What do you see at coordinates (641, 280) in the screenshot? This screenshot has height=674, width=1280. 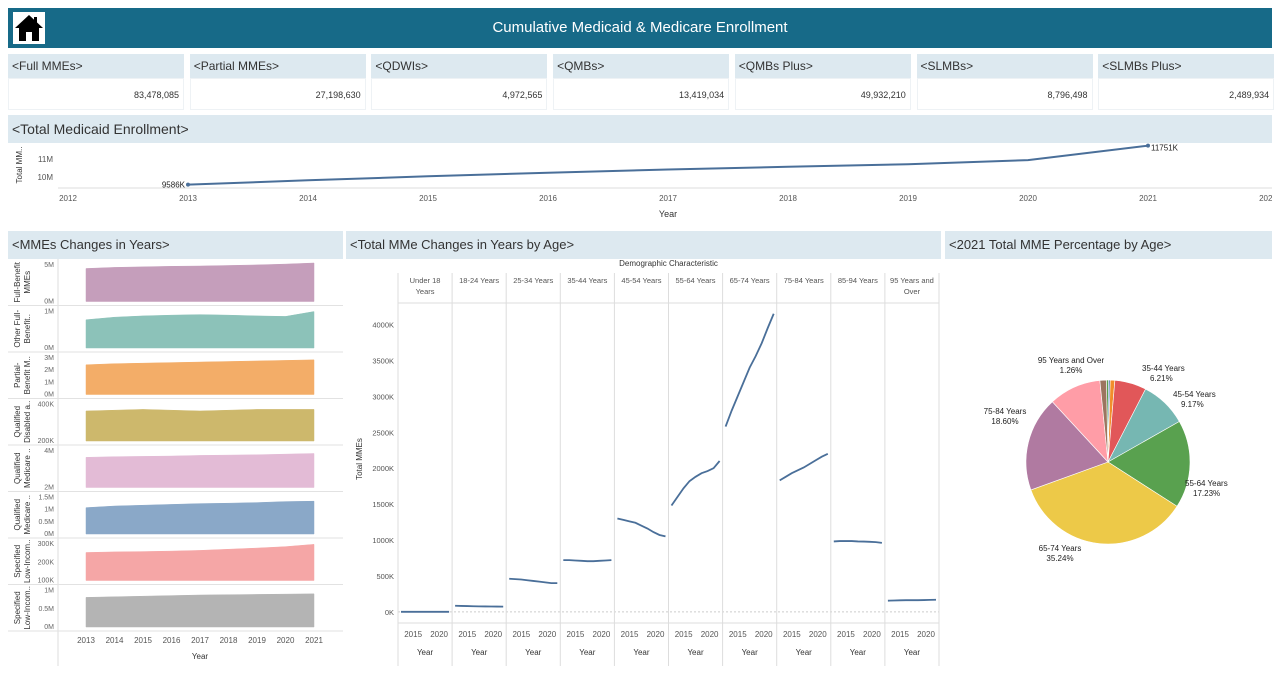 I see `column-header-1: 45-54 Years` at bounding box center [641, 280].